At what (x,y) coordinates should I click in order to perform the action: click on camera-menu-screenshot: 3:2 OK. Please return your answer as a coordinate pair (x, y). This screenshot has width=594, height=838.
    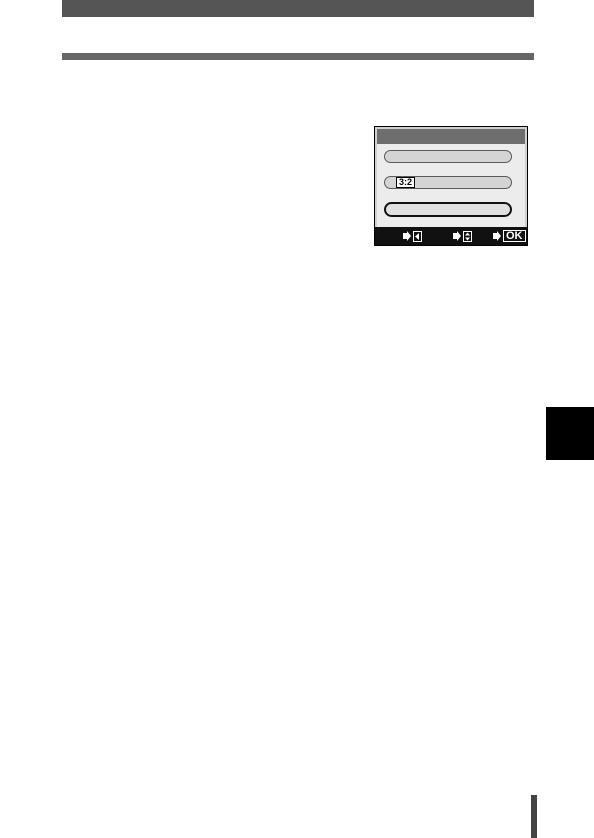
    Looking at the image, I should click on (451, 186).